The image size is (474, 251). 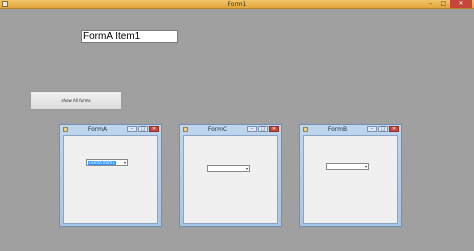 I want to click on child-titlebar: FormC – □ ✕, so click(x=230, y=129).